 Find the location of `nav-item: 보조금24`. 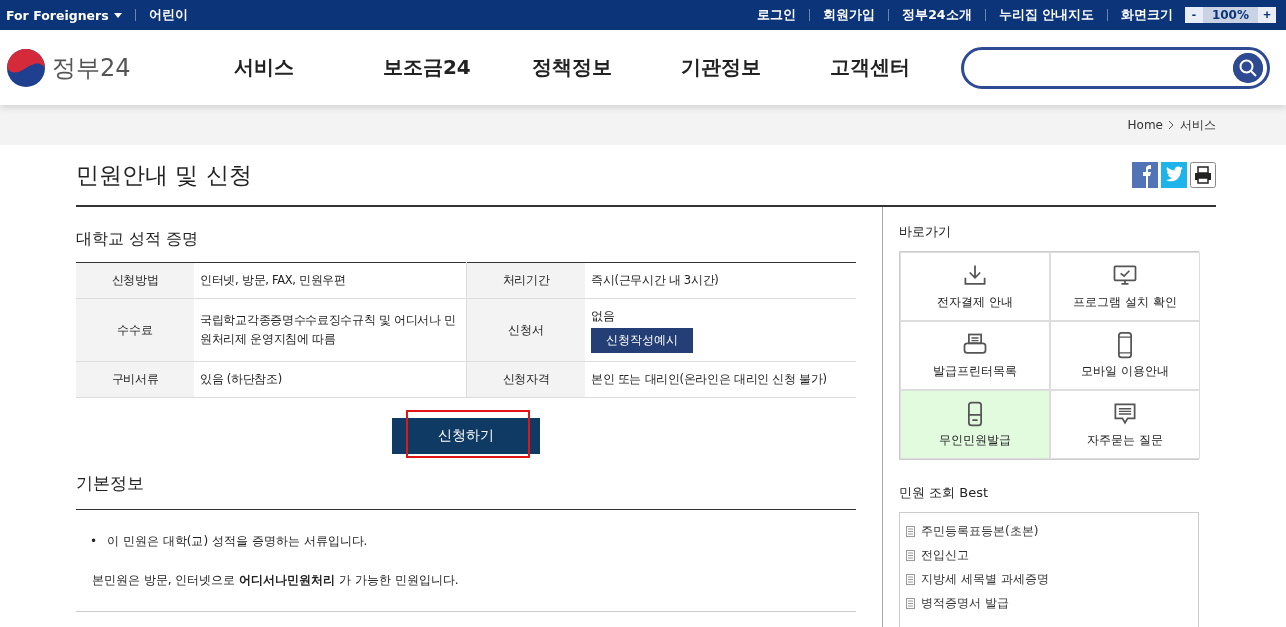

nav-item: 보조금24 is located at coordinates (439, 67).